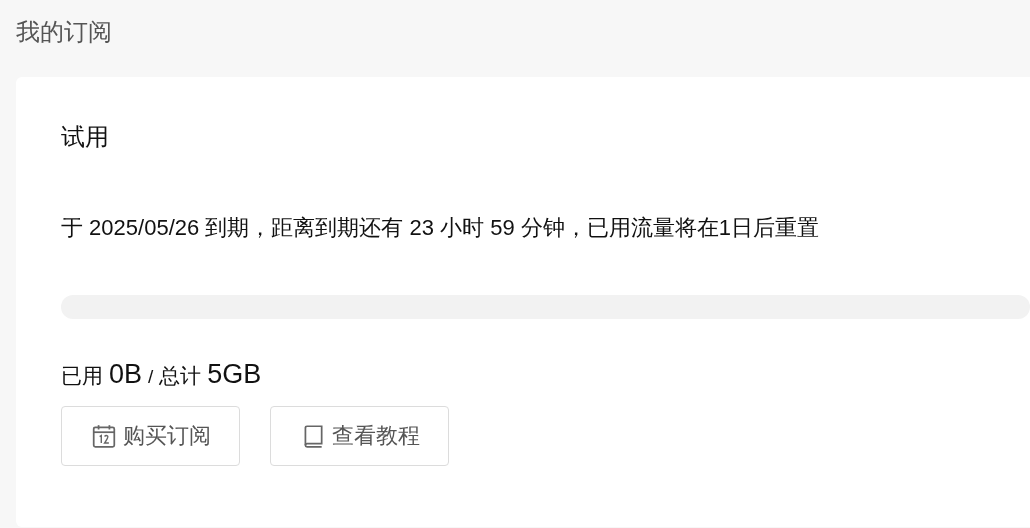 Image resolution: width=1030 pixels, height=528 pixels. Describe the element at coordinates (85, 137) in the screenshot. I see `plan-name: 试用` at that location.